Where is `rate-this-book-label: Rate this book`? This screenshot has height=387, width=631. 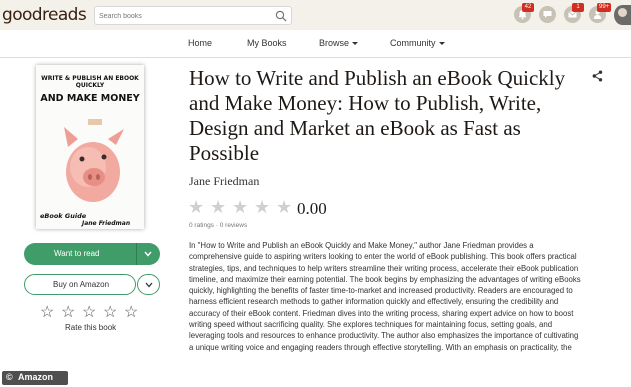 rate-this-book-label: Rate this book is located at coordinates (91, 327).